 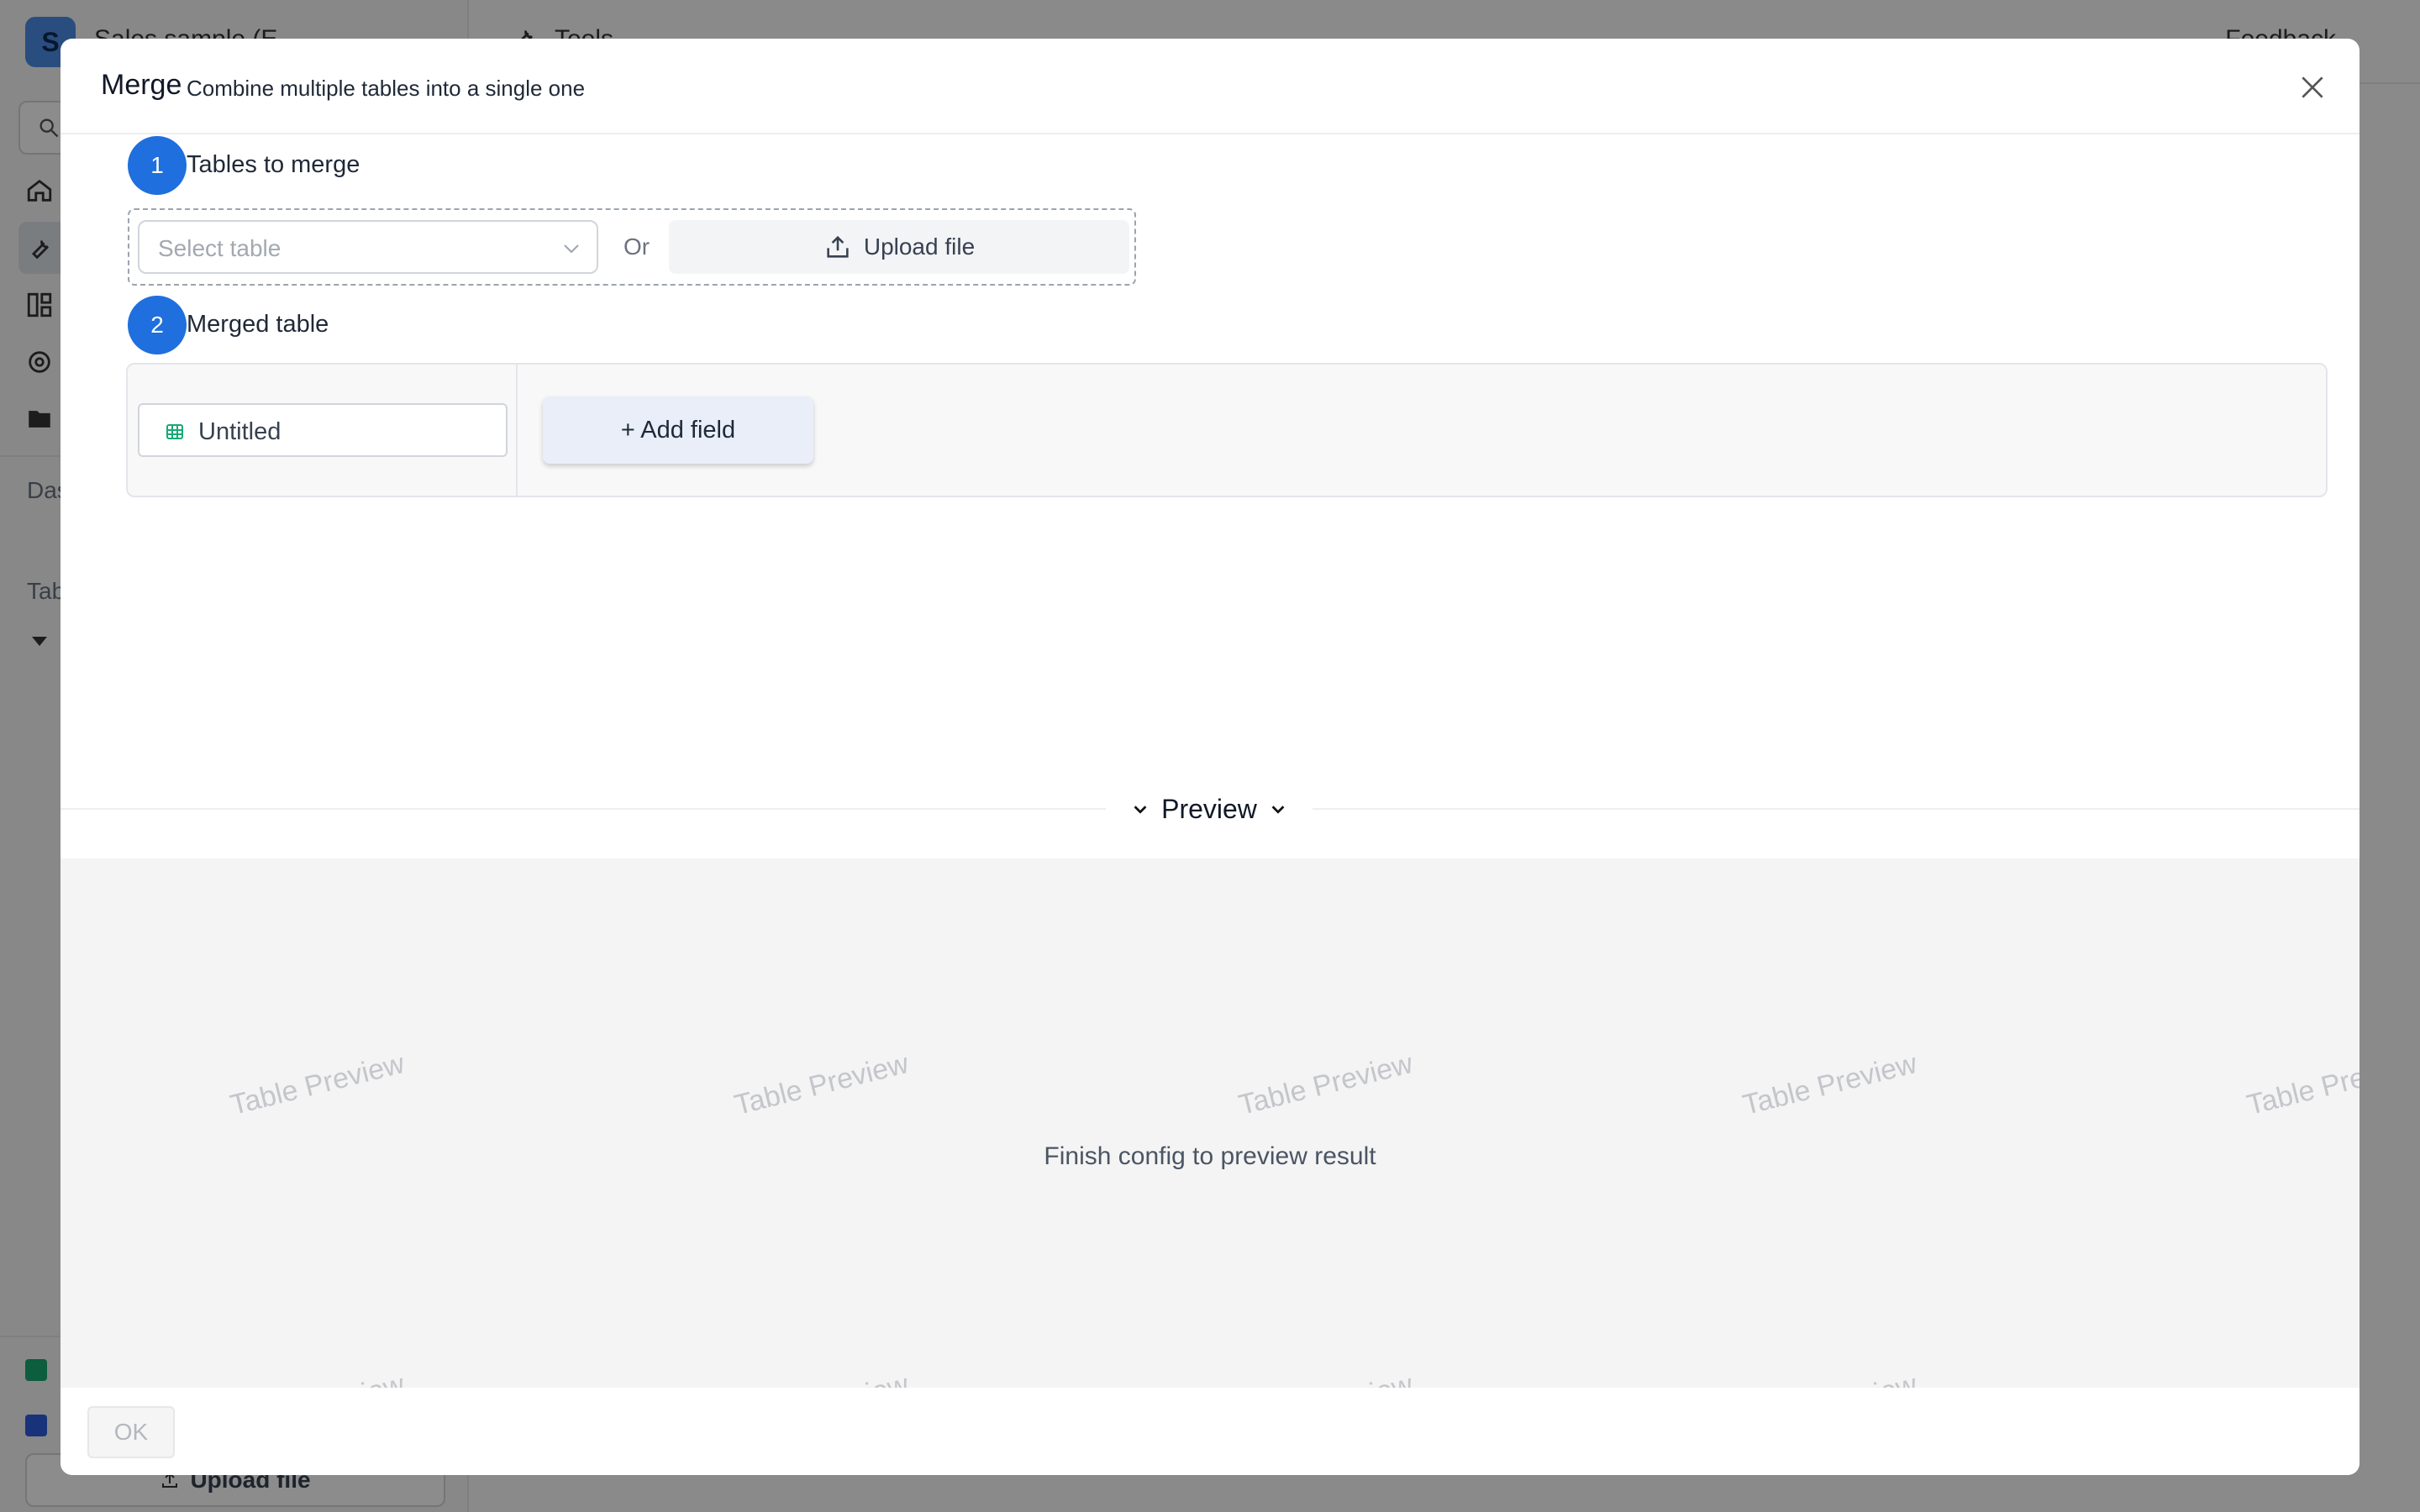 What do you see at coordinates (240, 431) in the screenshot?
I see `table-name-value: Untitled` at bounding box center [240, 431].